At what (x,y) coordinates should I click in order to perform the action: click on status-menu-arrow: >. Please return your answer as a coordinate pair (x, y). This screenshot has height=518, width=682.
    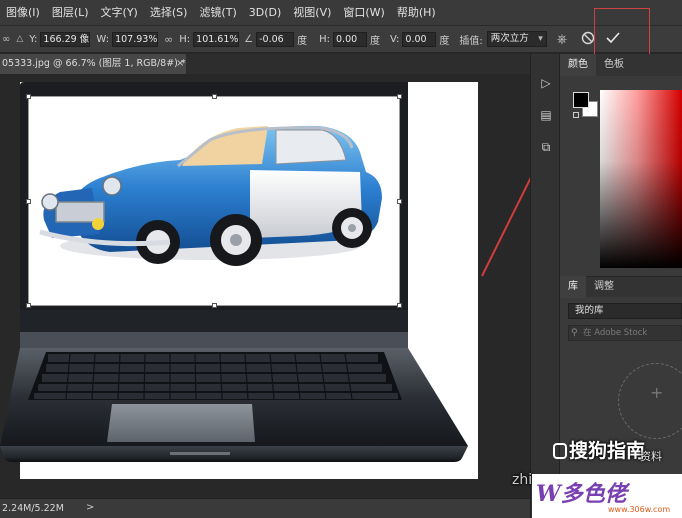
    Looking at the image, I should click on (90, 507).